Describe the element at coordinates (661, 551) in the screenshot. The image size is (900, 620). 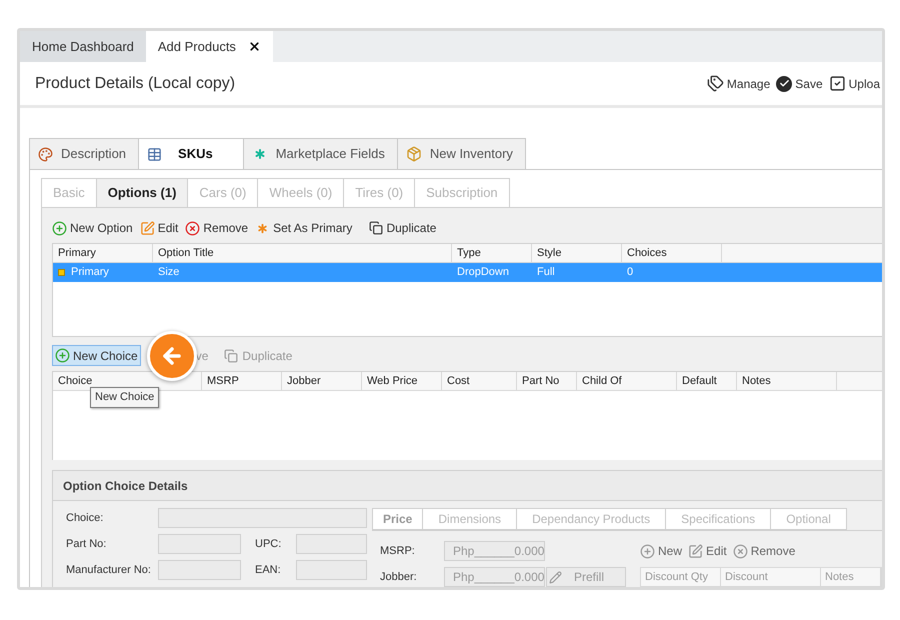
I see `toolbar-button: New` at that location.